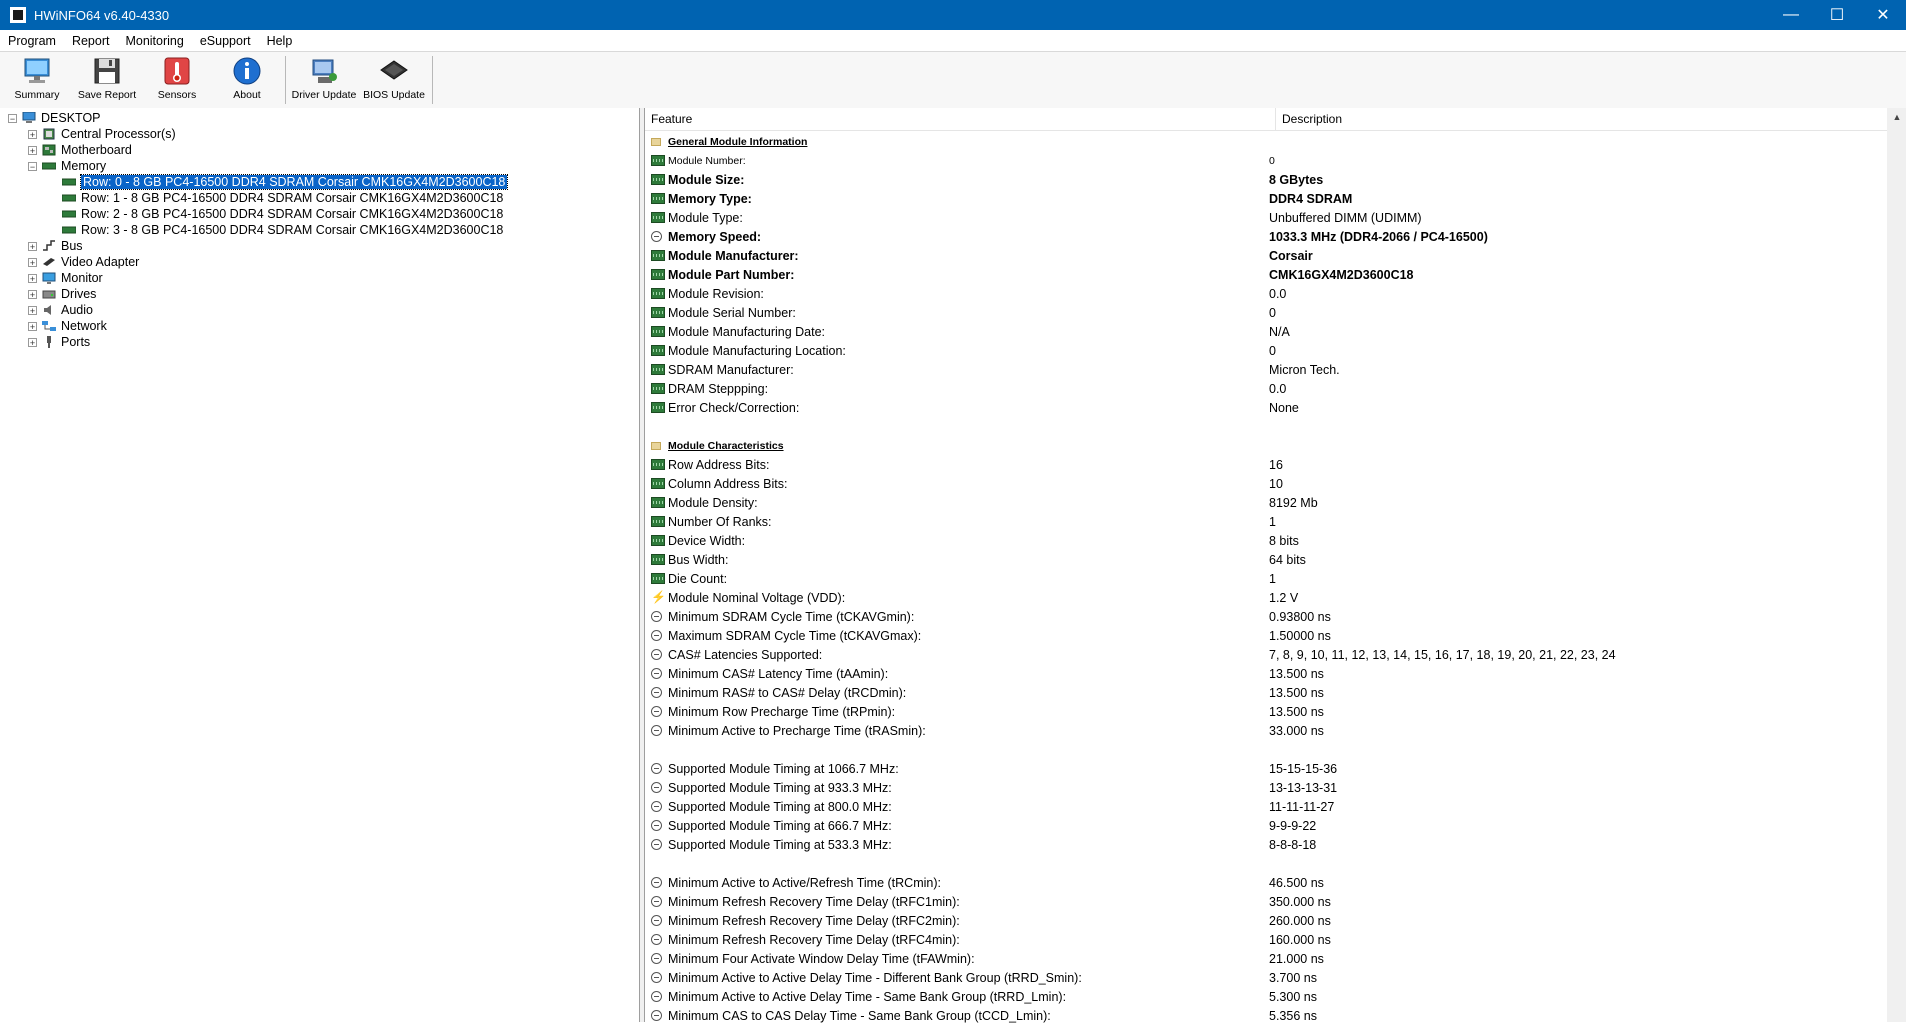 This screenshot has height=1025, width=1906. Describe the element at coordinates (960, 788) in the screenshot. I see `feature-cell: Supported Module Timing at 933.3 MHz:` at that location.